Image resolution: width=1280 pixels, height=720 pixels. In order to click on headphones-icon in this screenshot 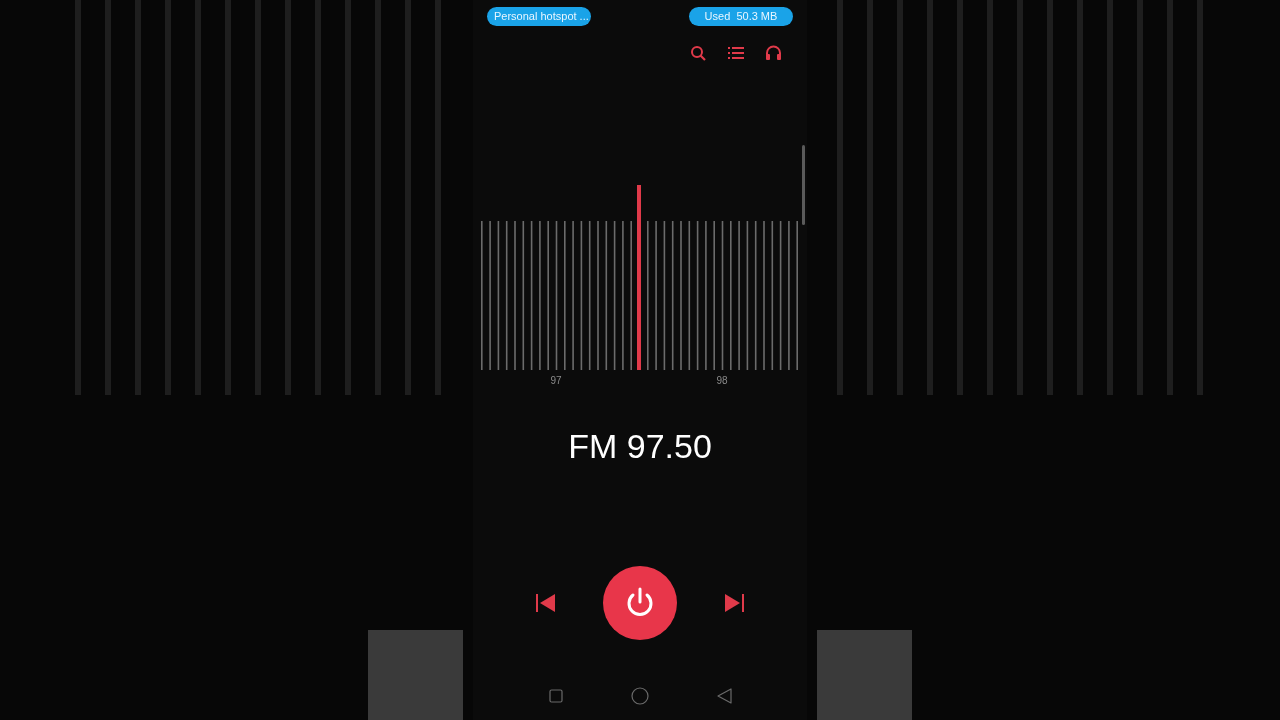, I will do `click(773, 53)`.